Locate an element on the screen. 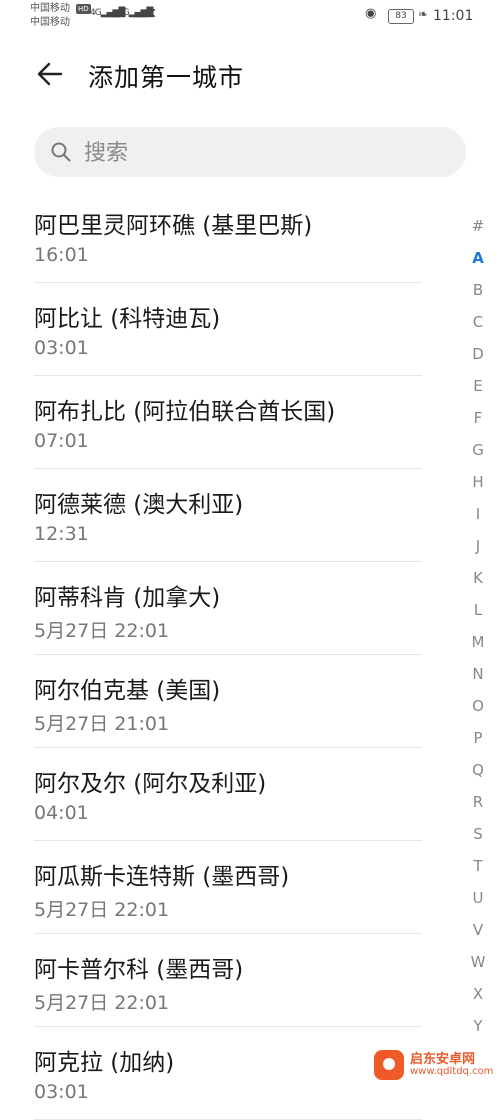 The width and height of the screenshot is (500, 1120). index-letter: O is located at coordinates (478, 706).